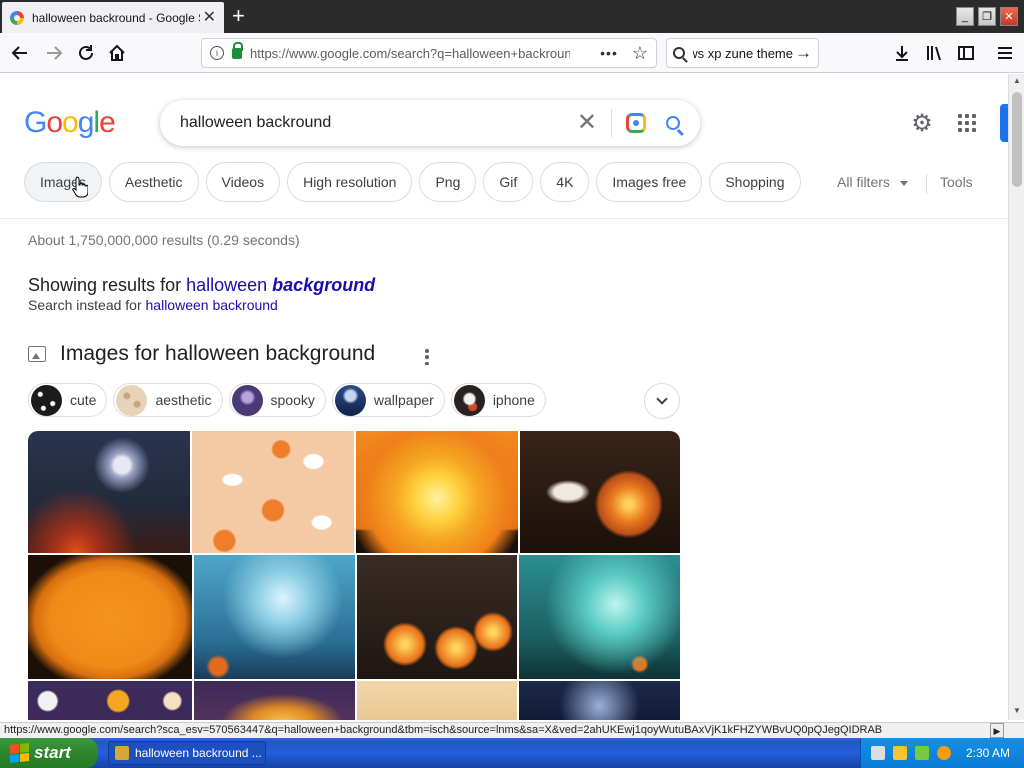  Describe the element at coordinates (117, 53) in the screenshot. I see `home-button` at that location.